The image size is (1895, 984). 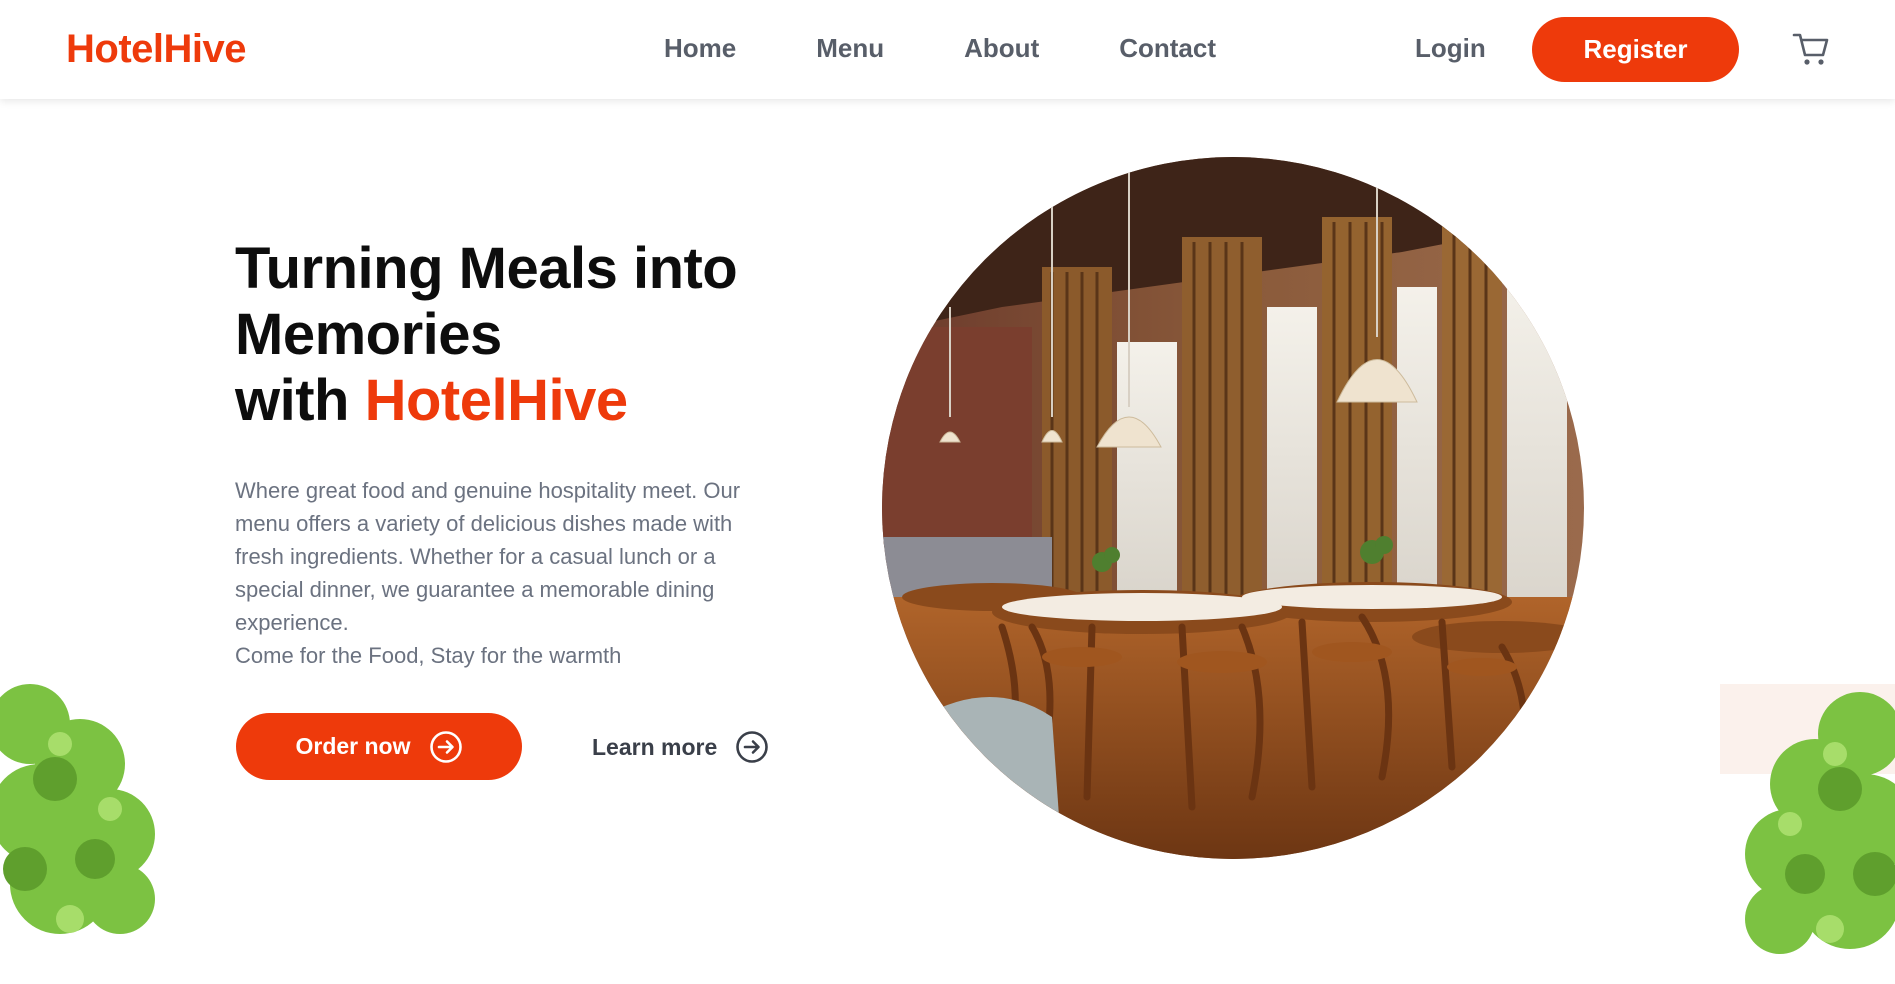 I want to click on order-now-button: Order now, so click(x=379, y=746).